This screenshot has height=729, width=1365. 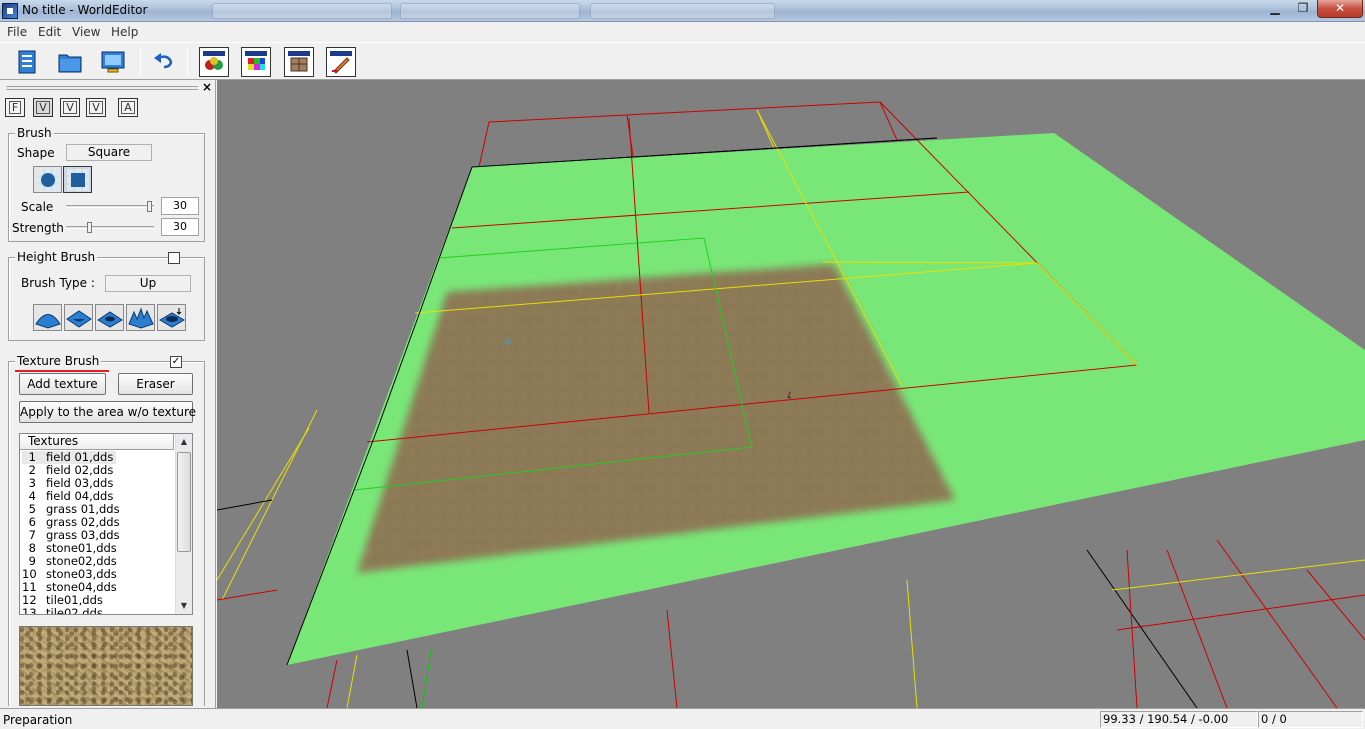 I want to click on texture-brush-checkbox: ✓, so click(x=176, y=362).